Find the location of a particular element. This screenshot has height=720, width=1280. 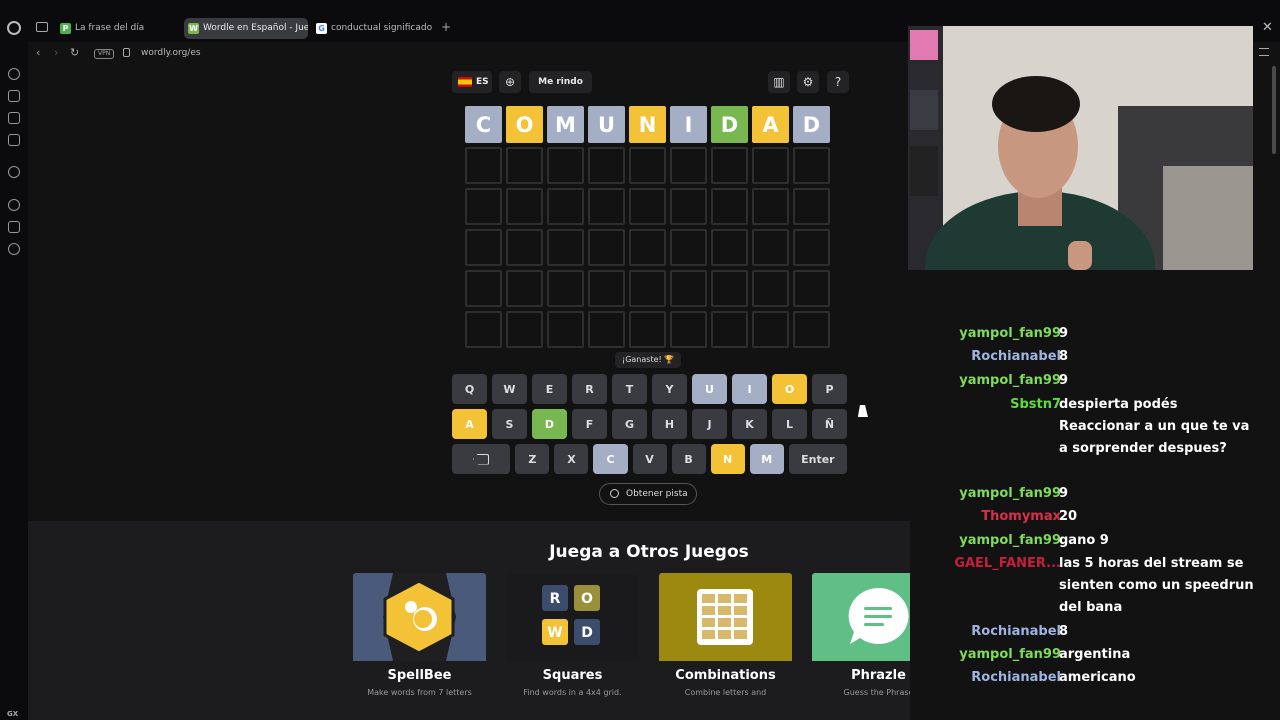

scrollbar-thumb is located at coordinates (1274, 110).